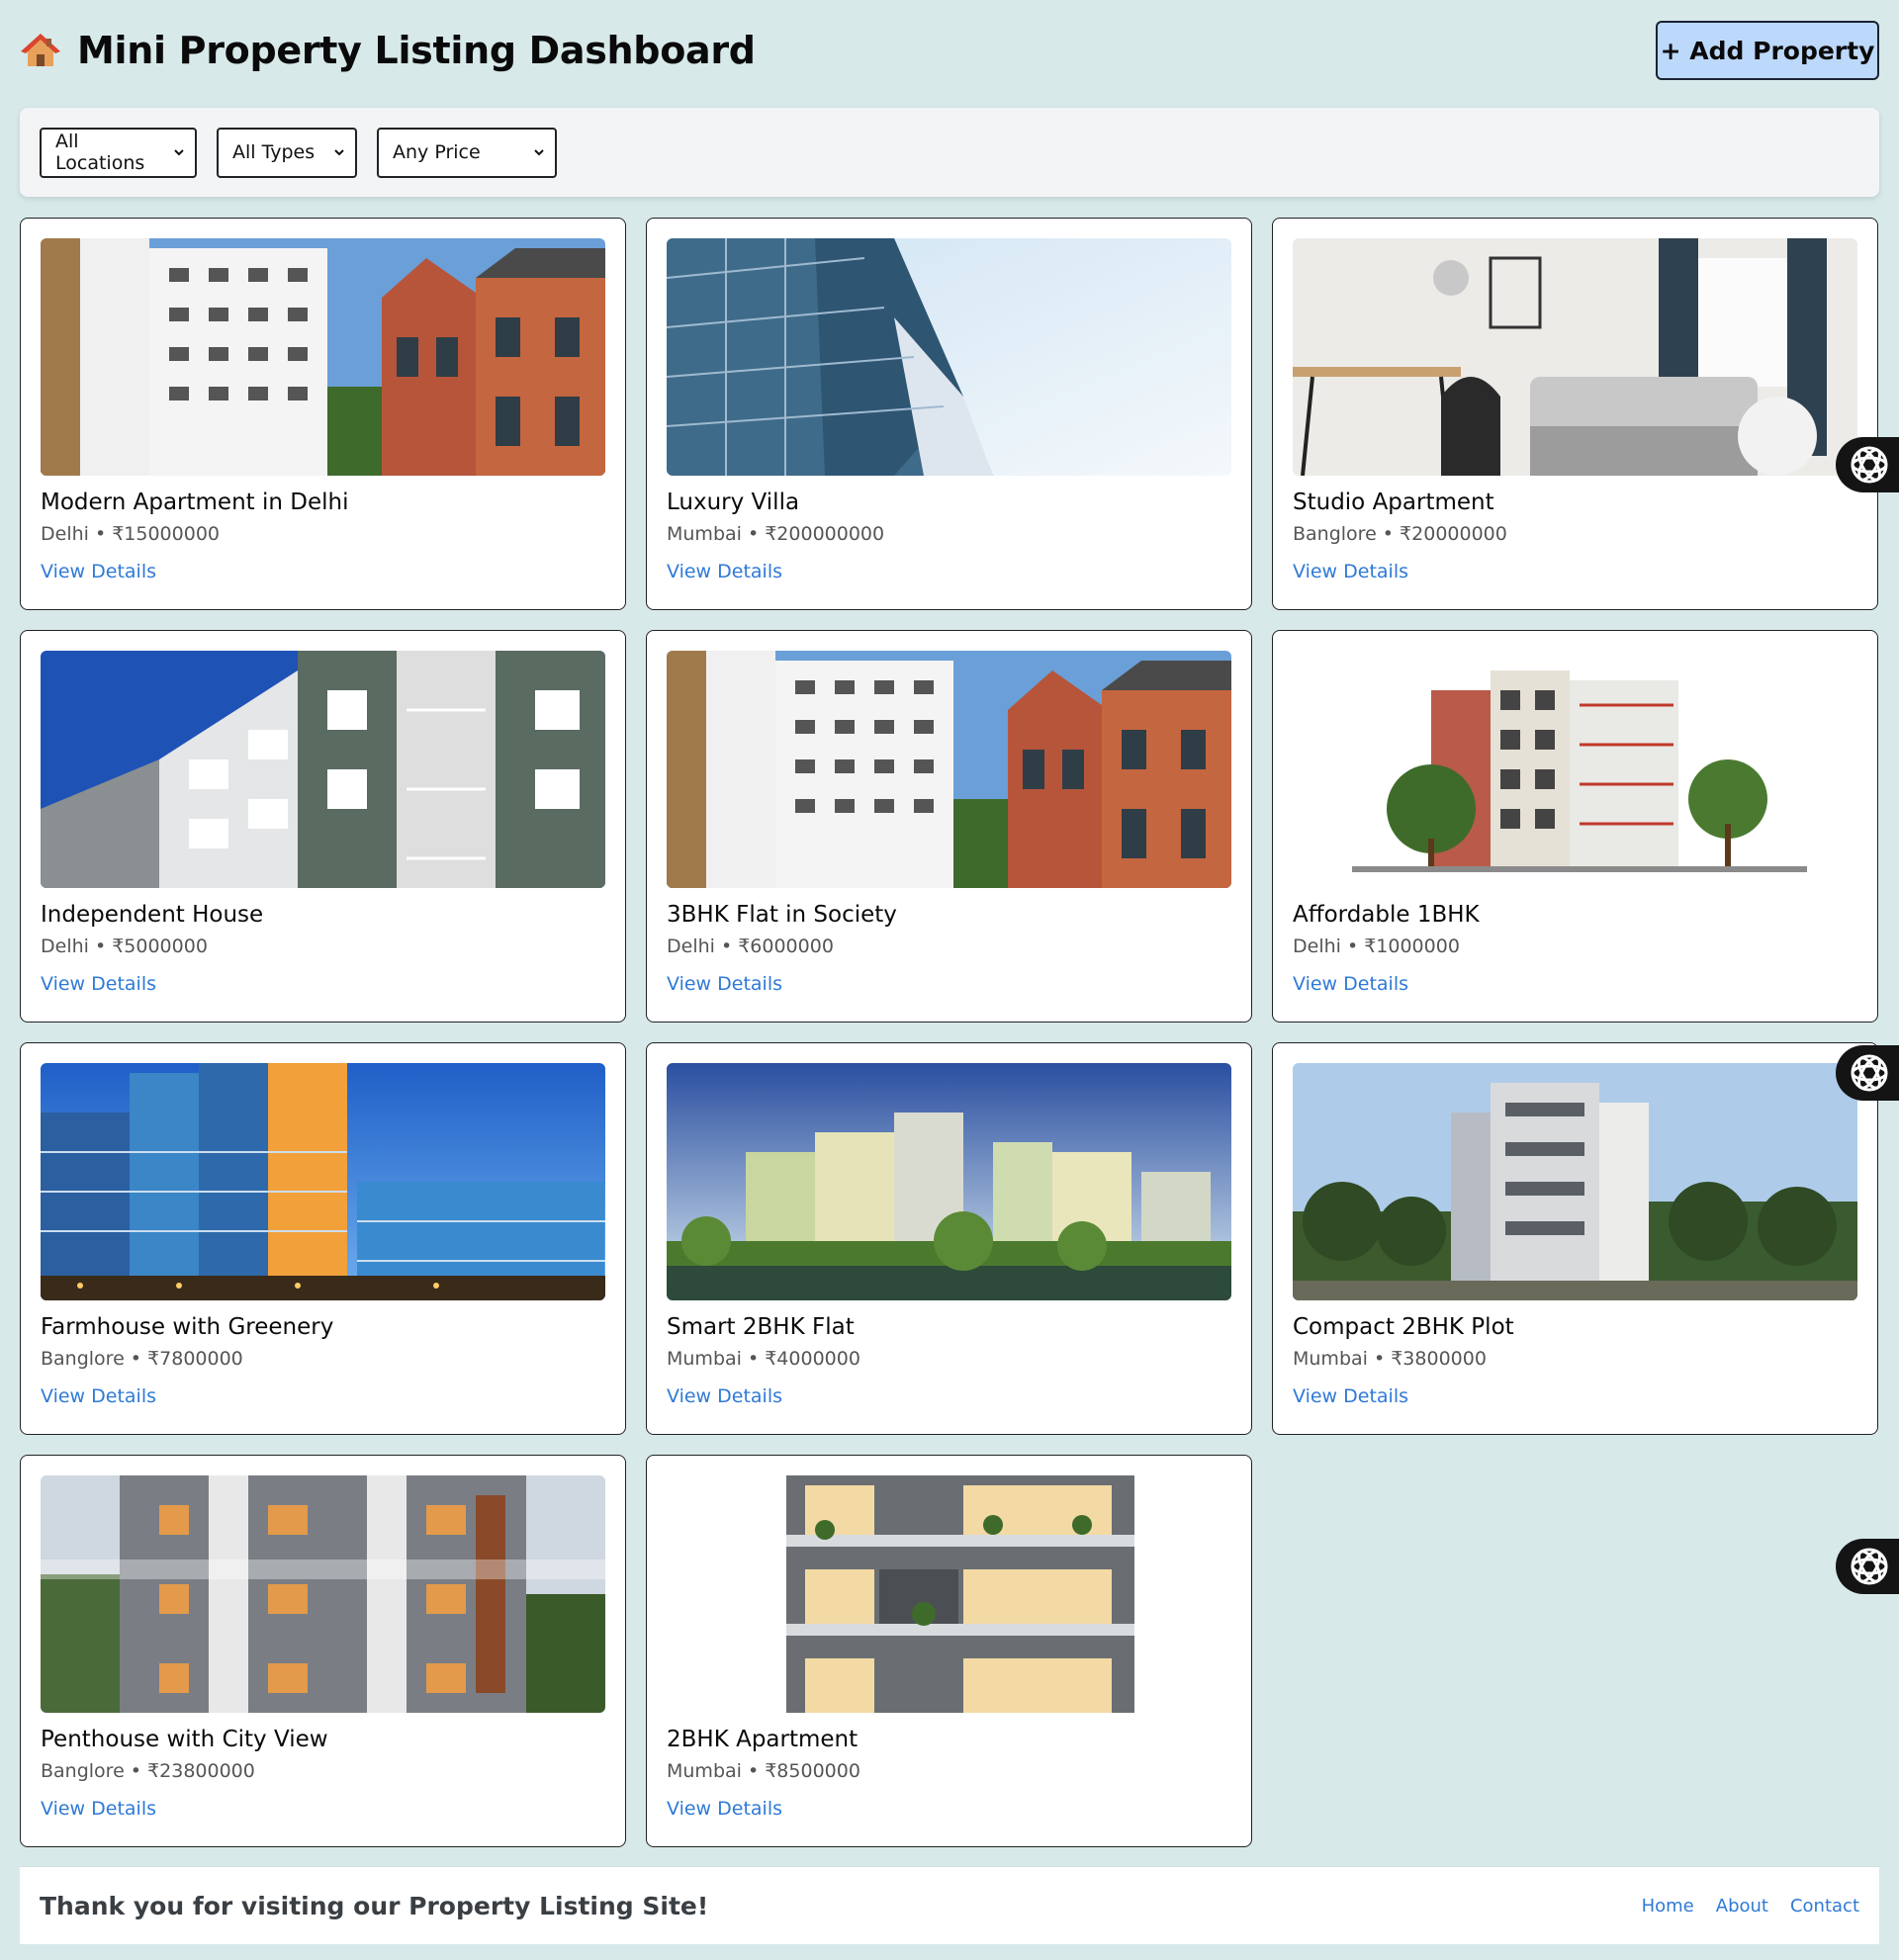 The image size is (1899, 1960). I want to click on footer-link-about: About, so click(1742, 1906).